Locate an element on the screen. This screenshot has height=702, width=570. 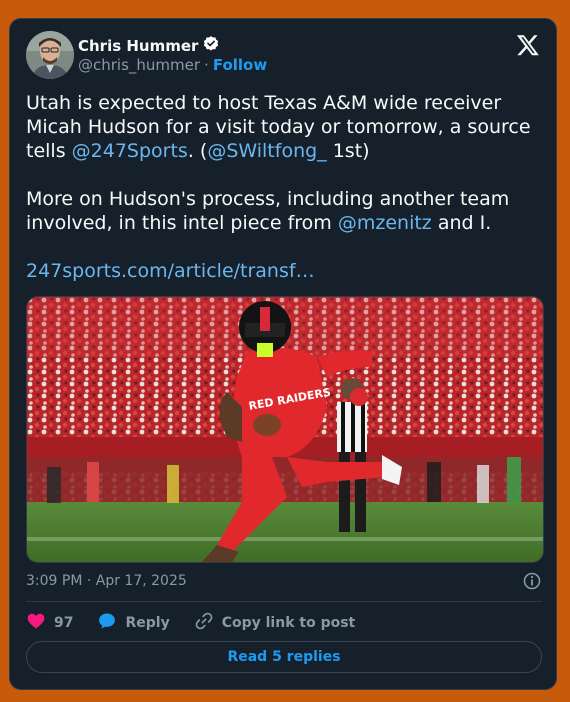
mention-mzenitz: @mzenitz is located at coordinates (385, 223).